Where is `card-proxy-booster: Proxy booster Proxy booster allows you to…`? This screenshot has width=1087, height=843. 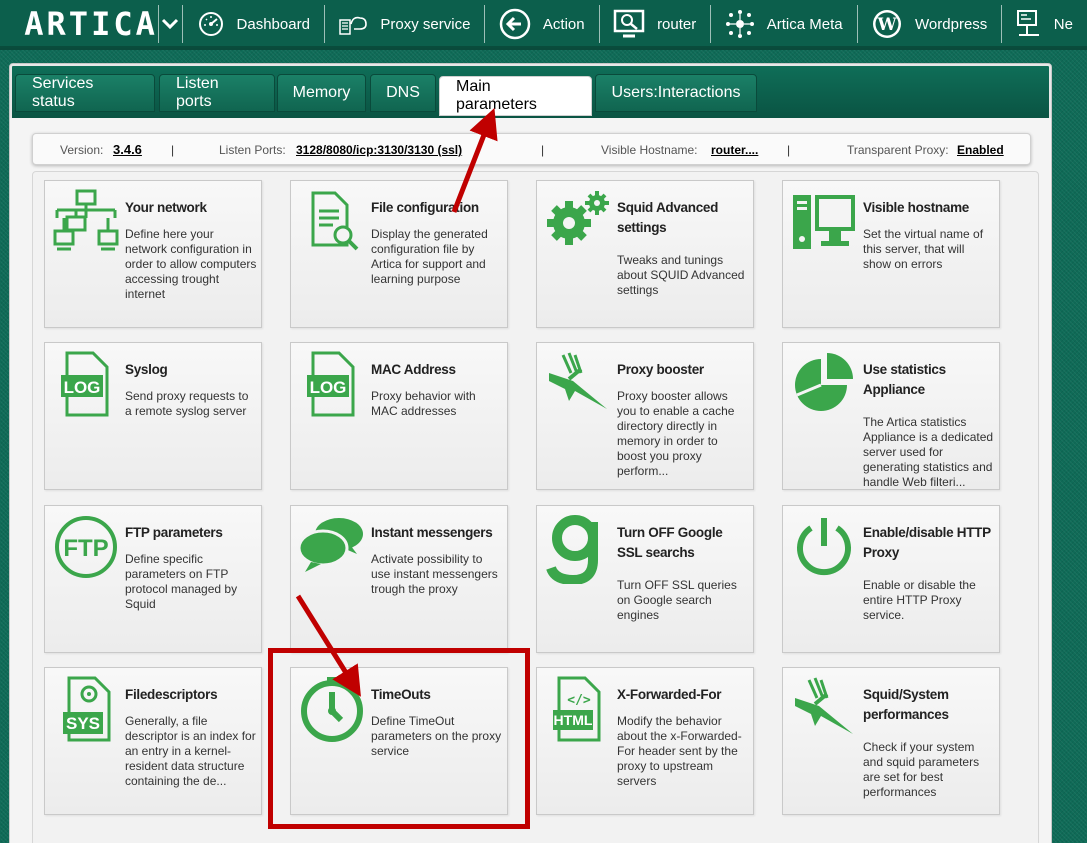 card-proxy-booster: Proxy booster Proxy booster allows you to… is located at coordinates (645, 416).